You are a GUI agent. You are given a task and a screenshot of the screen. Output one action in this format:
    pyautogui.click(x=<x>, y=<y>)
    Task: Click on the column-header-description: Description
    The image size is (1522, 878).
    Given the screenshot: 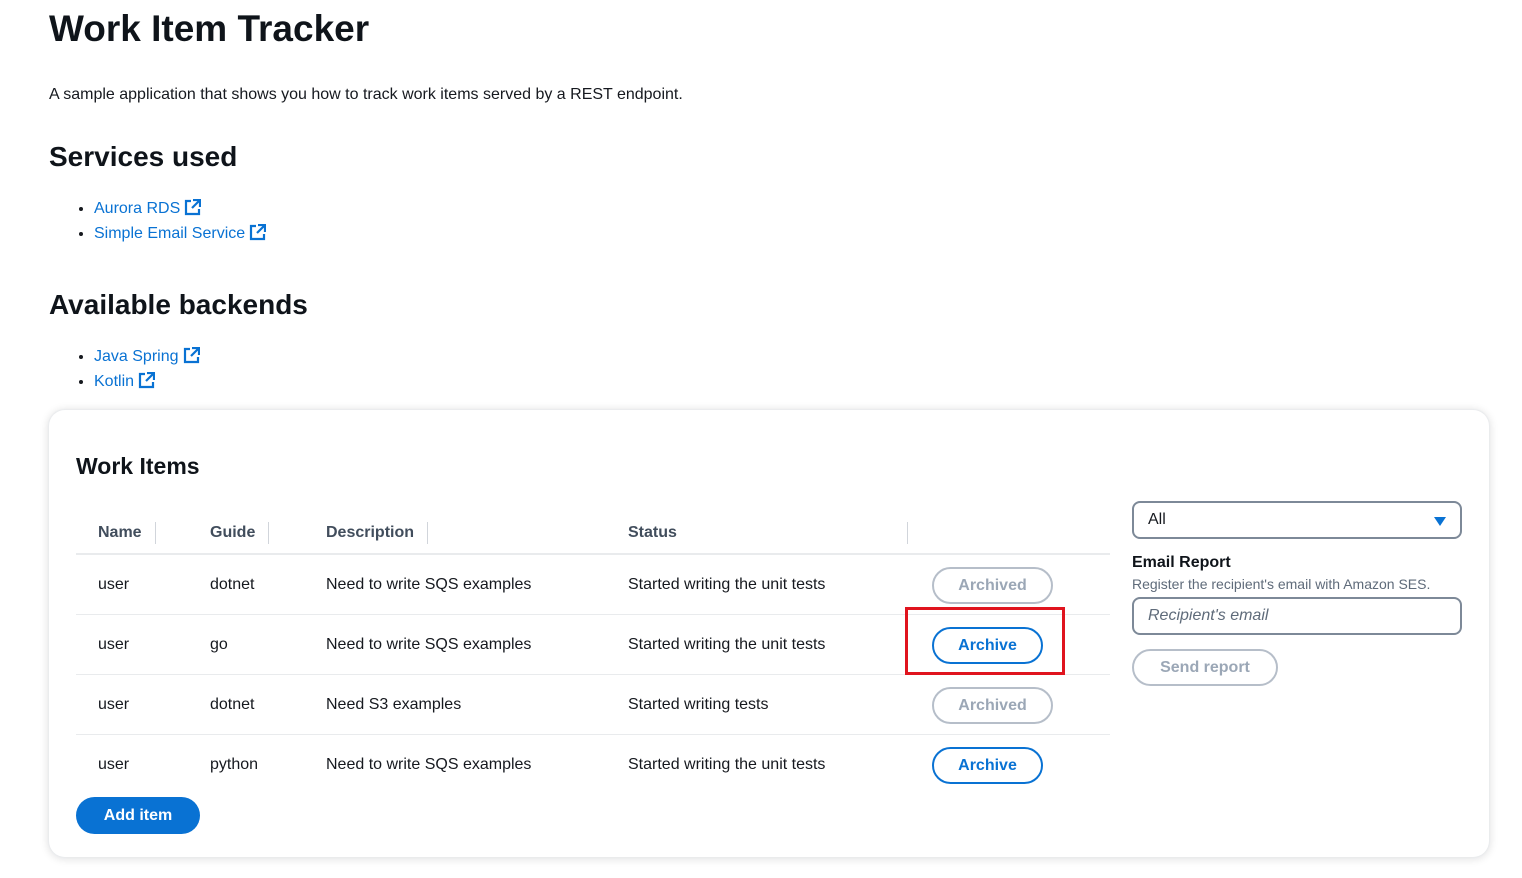 What is the action you would take?
    pyautogui.click(x=377, y=533)
    